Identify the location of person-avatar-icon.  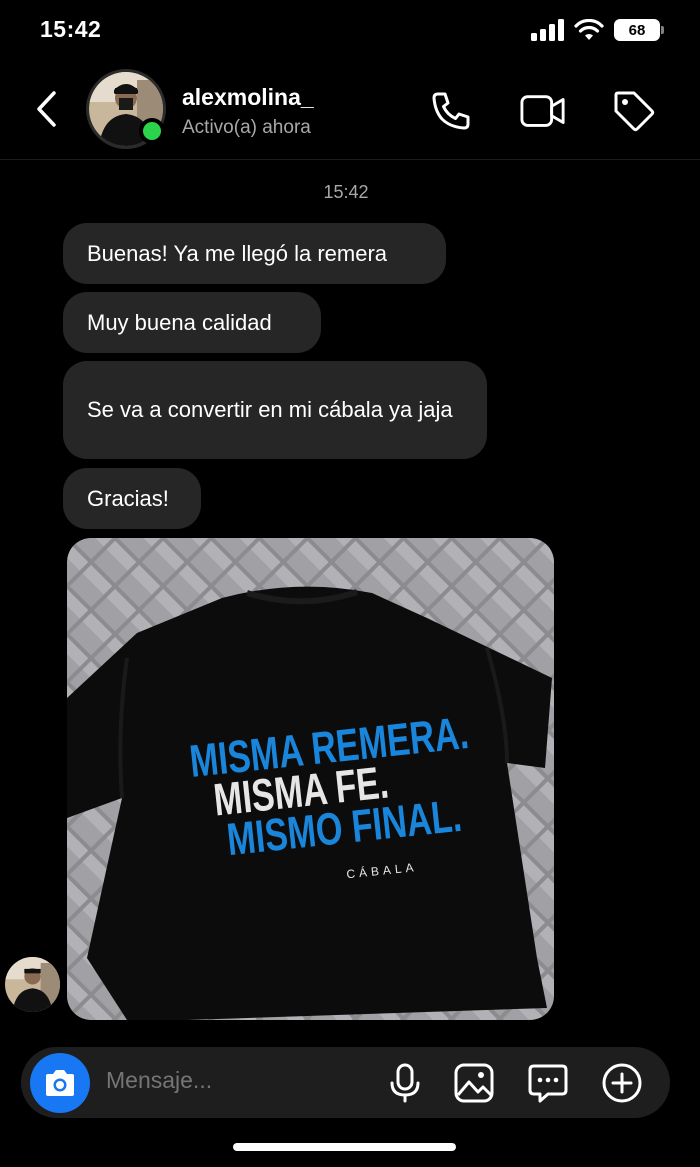
(32, 984).